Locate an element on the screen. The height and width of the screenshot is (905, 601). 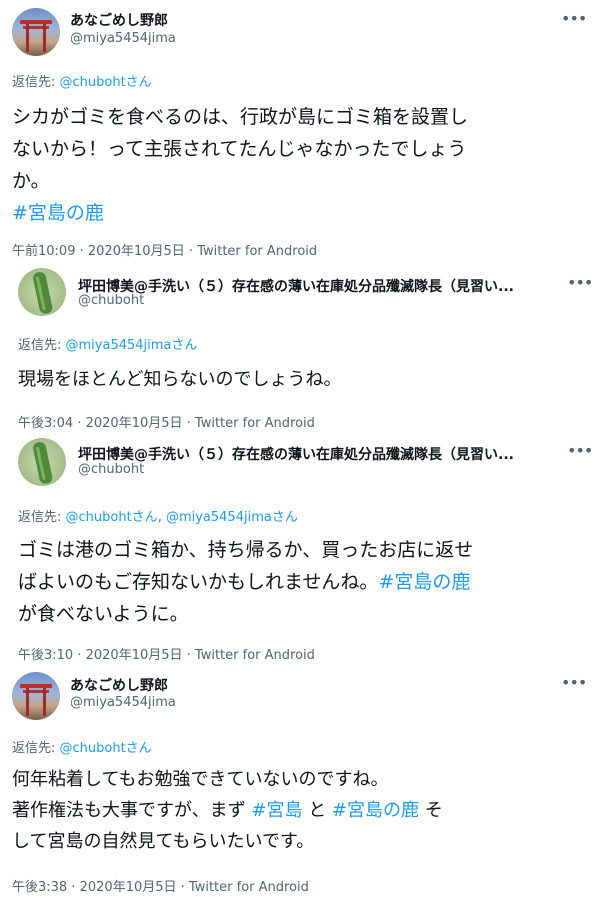
reply-context: 返信先: @miya5454jimaさん is located at coordinates (107, 343).